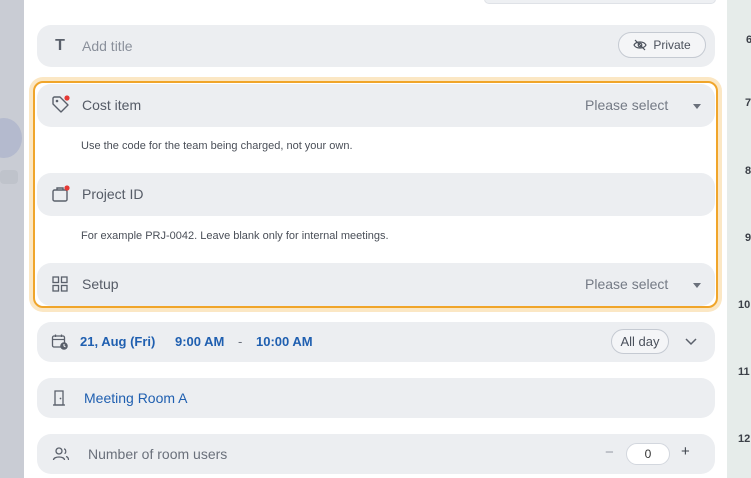  What do you see at coordinates (376, 194) in the screenshot?
I see `project-id-input: Project ID` at bounding box center [376, 194].